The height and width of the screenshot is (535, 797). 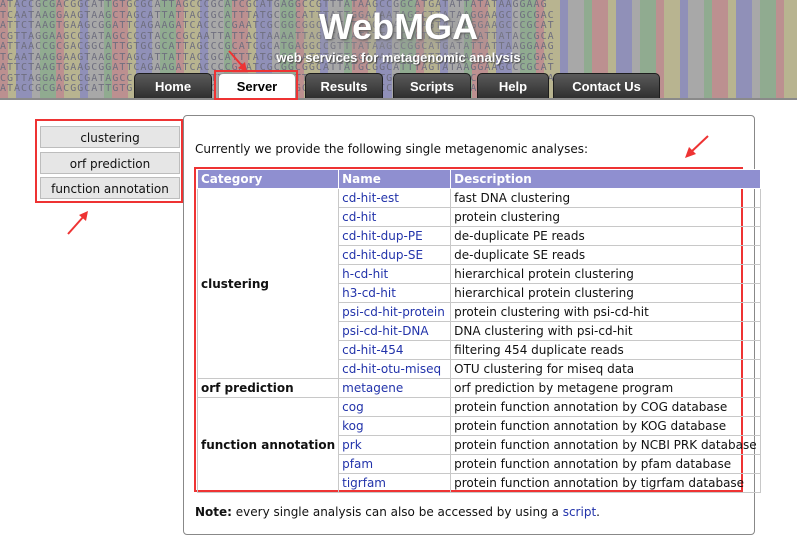 What do you see at coordinates (395, 293) in the screenshot?
I see `analysis-link: h3-cd-hit` at bounding box center [395, 293].